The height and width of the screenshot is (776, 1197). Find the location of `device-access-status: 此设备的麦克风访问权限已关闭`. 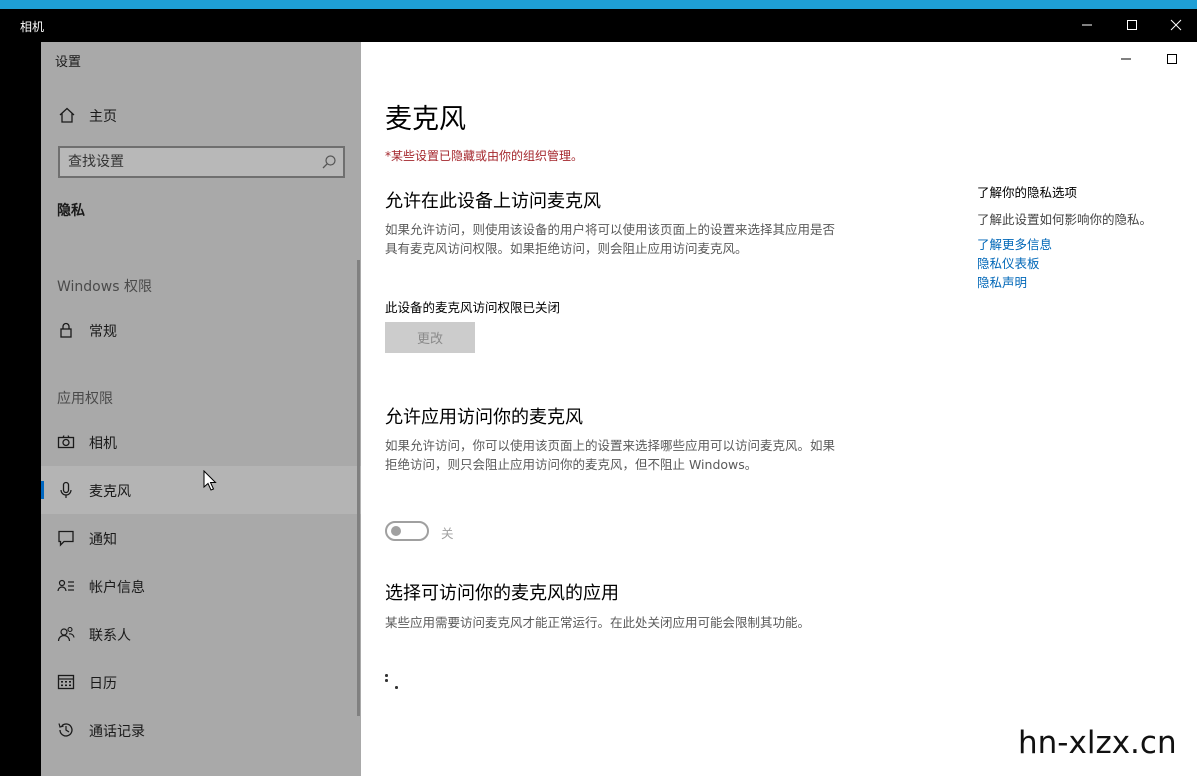

device-access-status: 此设备的麦克风访问权限已关闭 is located at coordinates (473, 307).